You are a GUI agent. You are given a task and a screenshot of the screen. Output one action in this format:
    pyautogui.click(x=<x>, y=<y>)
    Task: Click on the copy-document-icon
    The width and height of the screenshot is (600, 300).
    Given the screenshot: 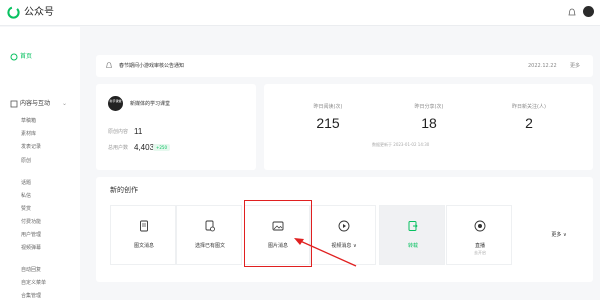 What is the action you would take?
    pyautogui.click(x=210, y=226)
    